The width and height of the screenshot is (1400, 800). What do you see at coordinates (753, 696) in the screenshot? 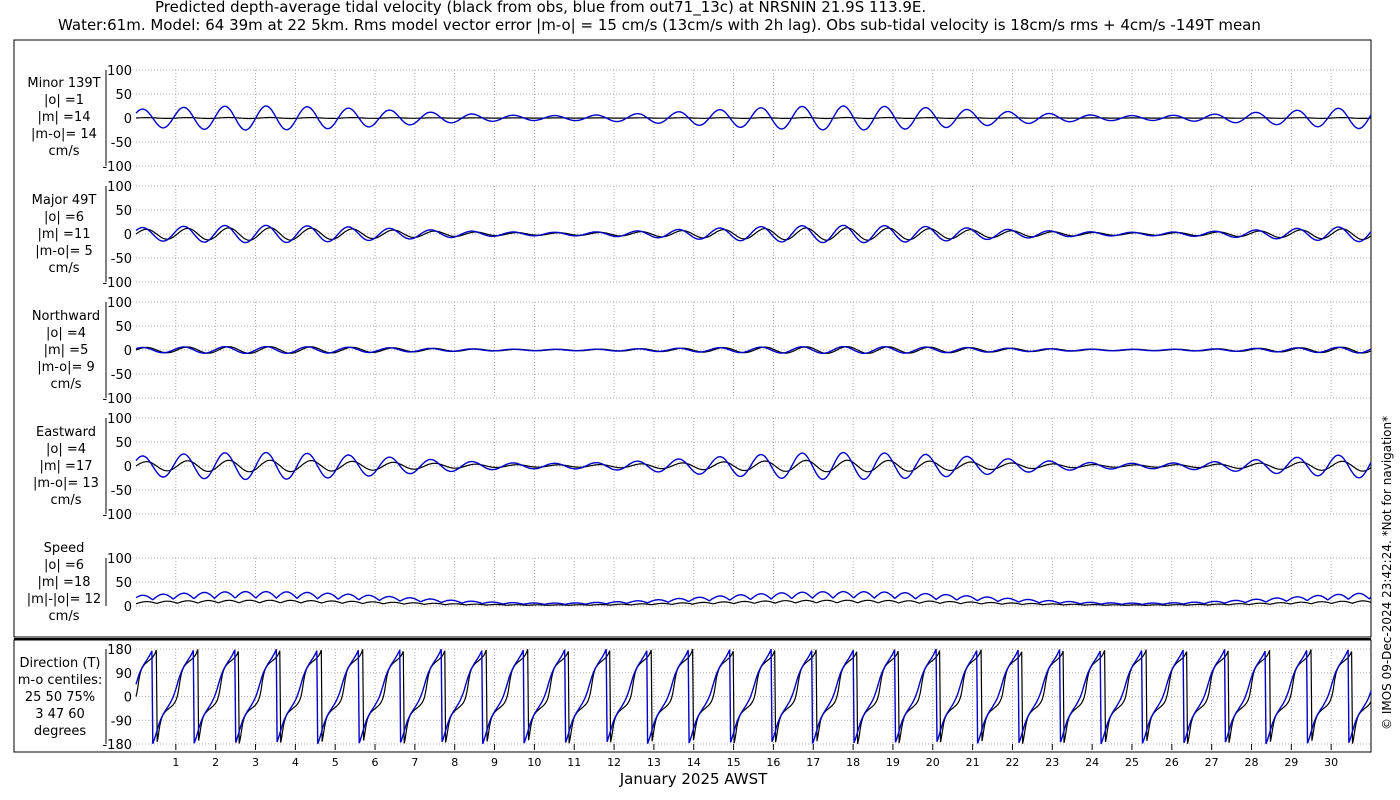
I see `series-line-black` at bounding box center [753, 696].